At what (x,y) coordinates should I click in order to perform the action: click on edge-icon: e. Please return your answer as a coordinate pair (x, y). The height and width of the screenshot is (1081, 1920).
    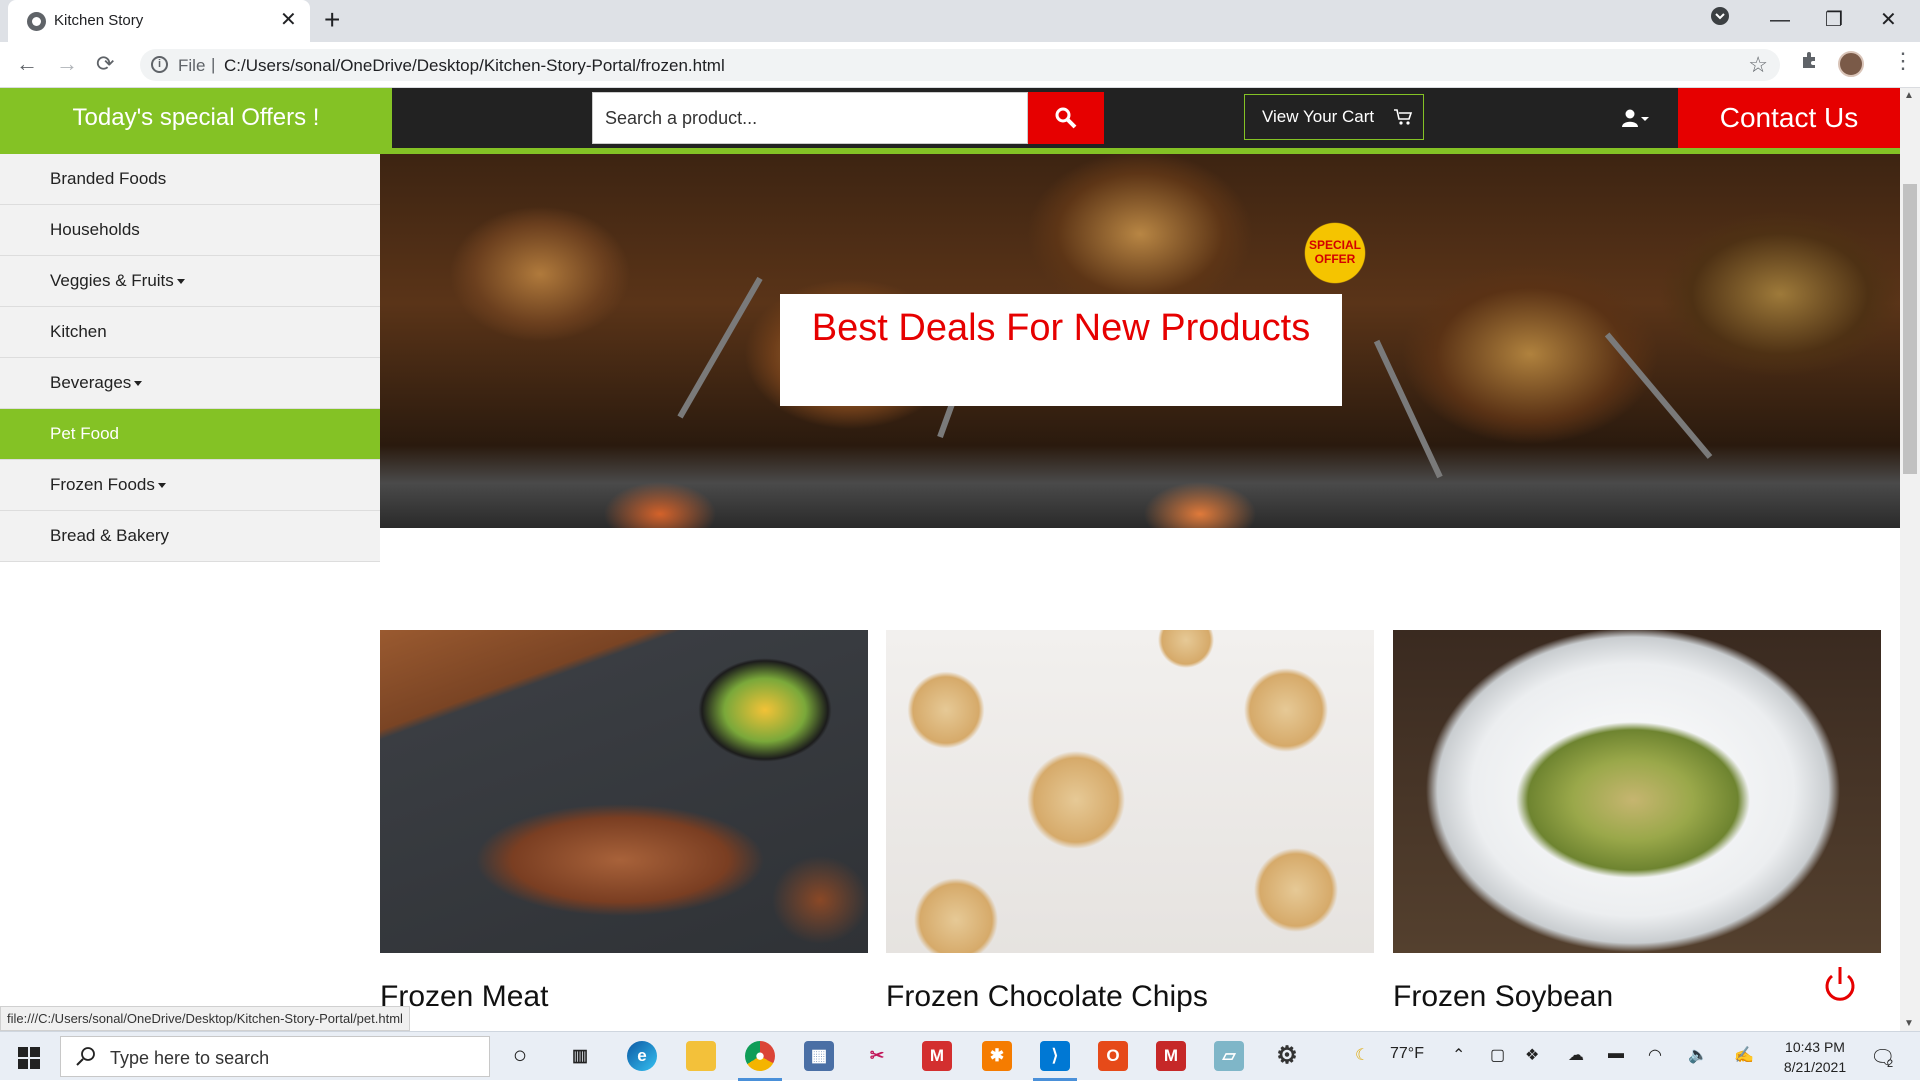
    Looking at the image, I should click on (642, 1056).